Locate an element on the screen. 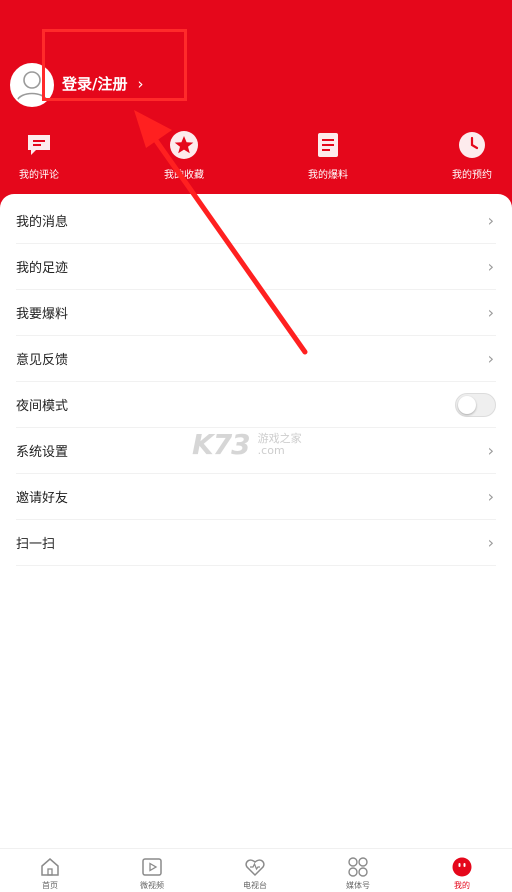 Image resolution: width=512 pixels, height=892 pixels. tab-home: 首页 is located at coordinates (50, 870).